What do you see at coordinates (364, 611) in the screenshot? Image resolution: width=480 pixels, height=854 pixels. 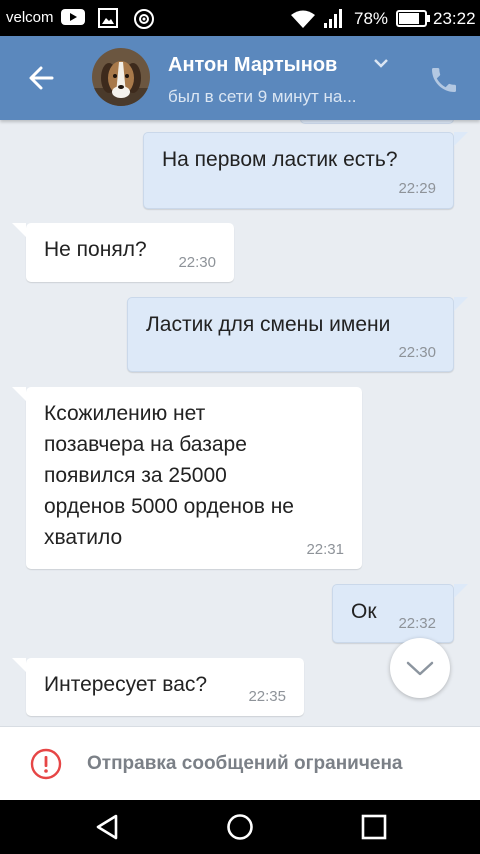 I see `message-text: Ок` at bounding box center [364, 611].